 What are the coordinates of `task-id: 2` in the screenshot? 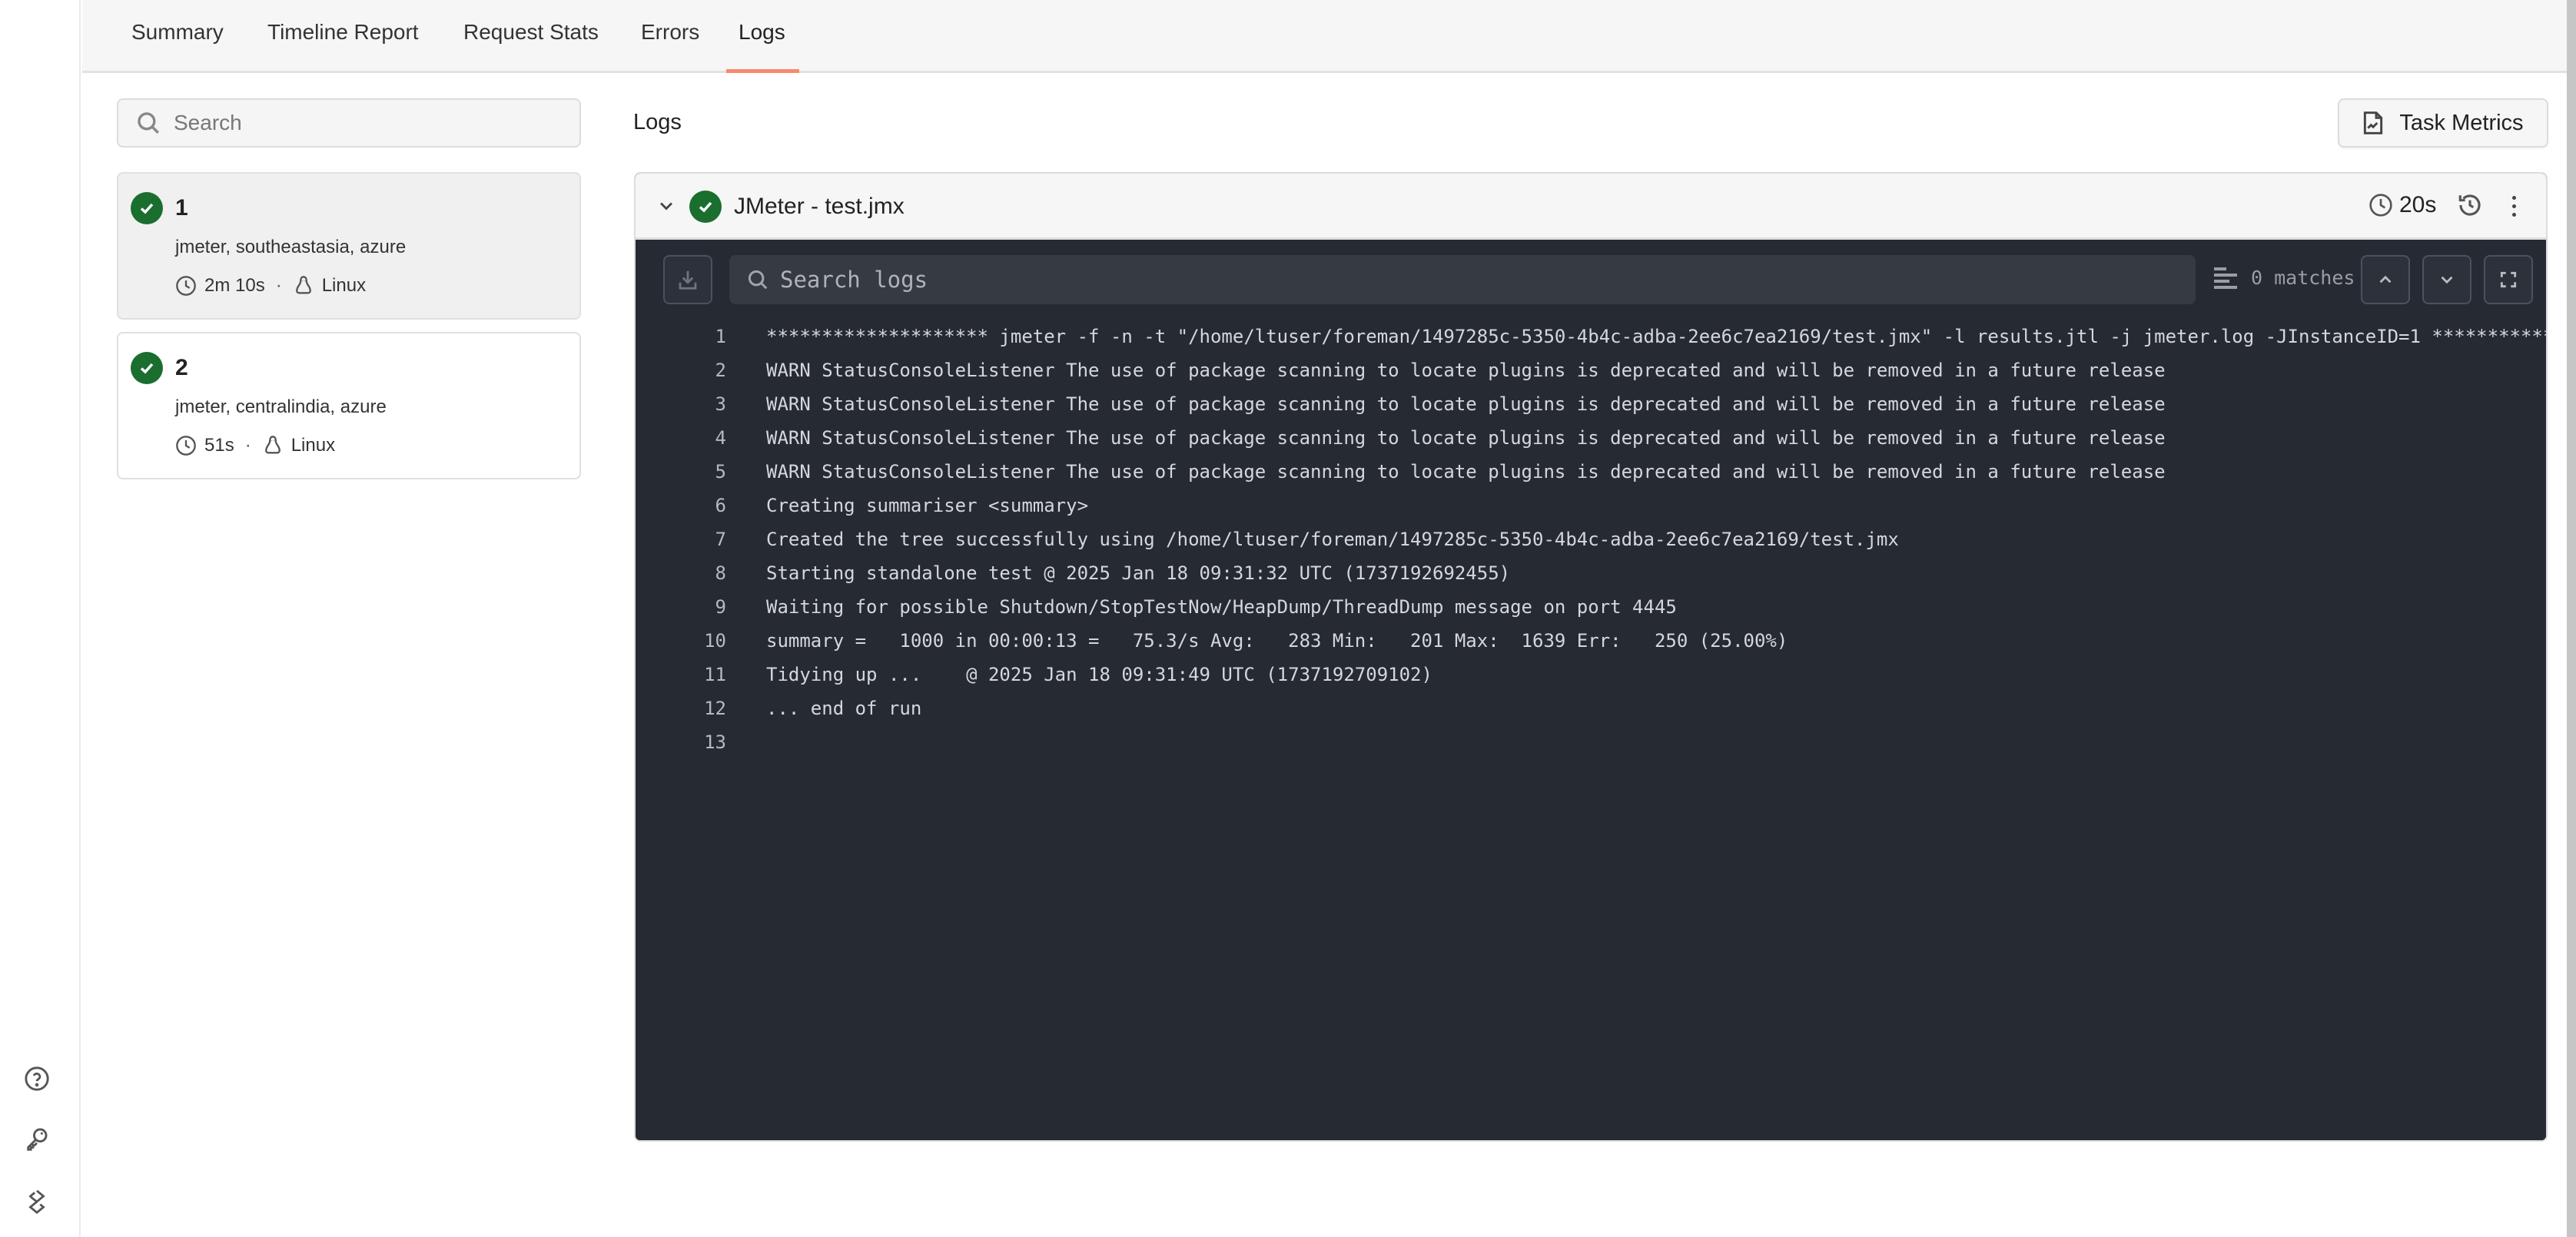 It's located at (181, 367).